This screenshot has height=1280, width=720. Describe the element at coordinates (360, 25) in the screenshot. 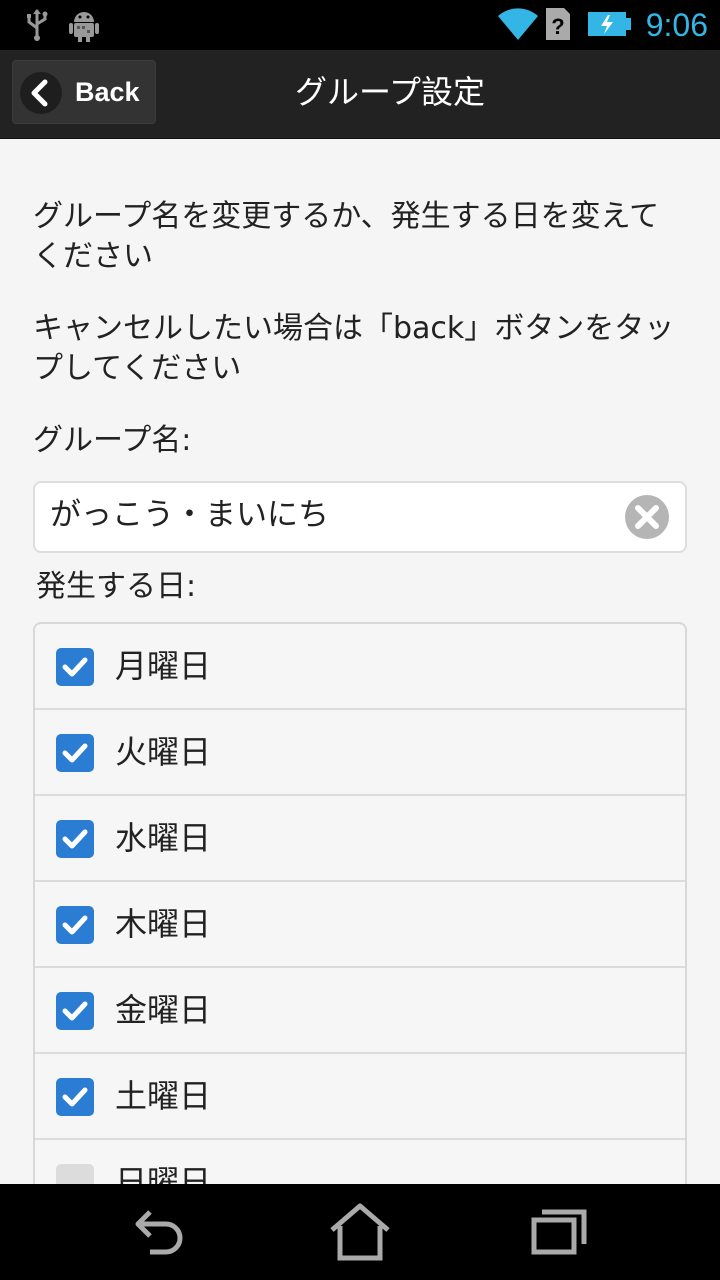

I see `status-bar: ? 9:06` at that location.